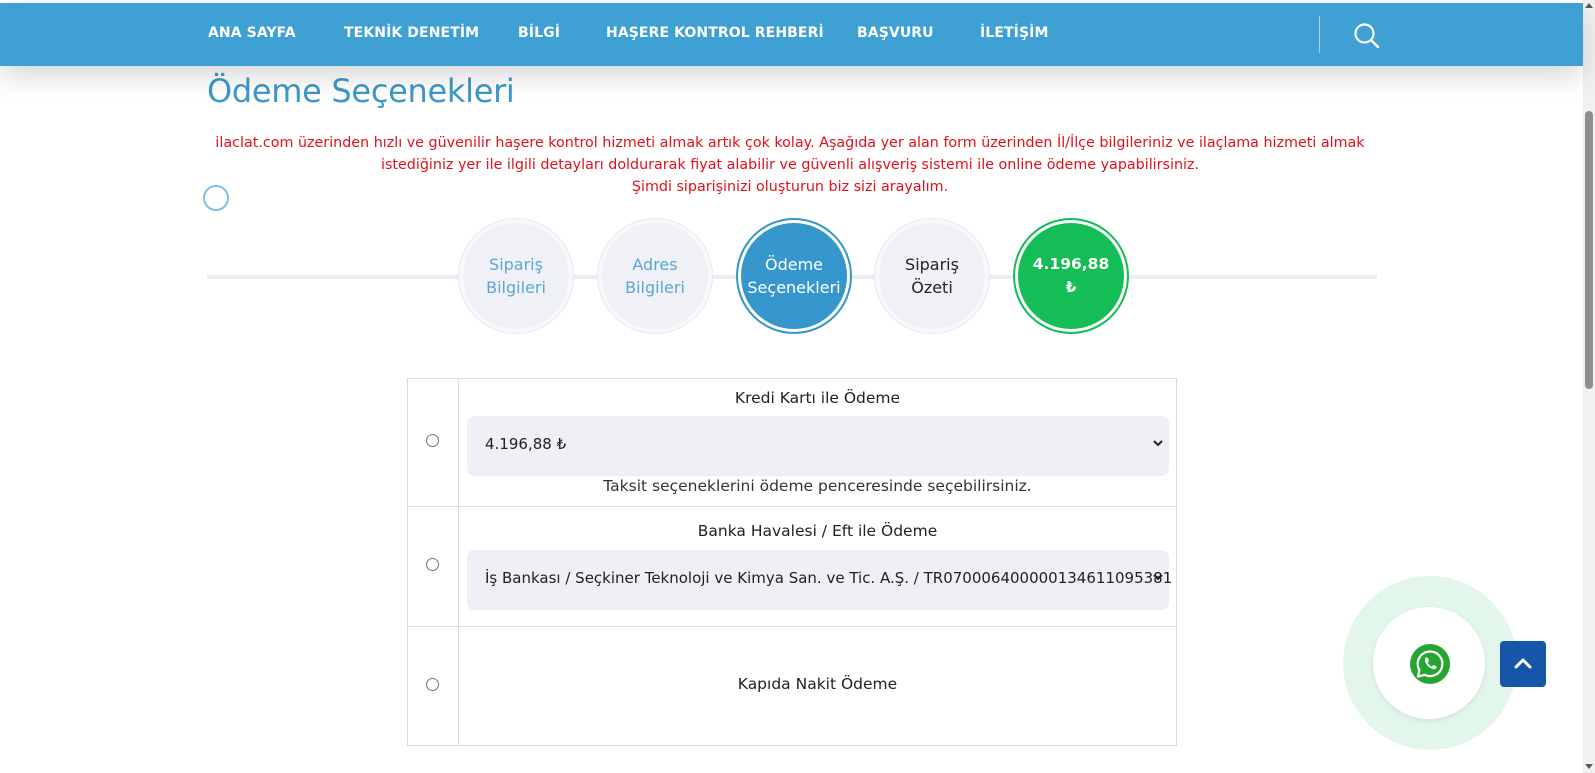 Image resolution: width=1595 pixels, height=773 pixels. What do you see at coordinates (794, 276) in the screenshot?
I see `step-payment-options: Ödeme Seçenekleri` at bounding box center [794, 276].